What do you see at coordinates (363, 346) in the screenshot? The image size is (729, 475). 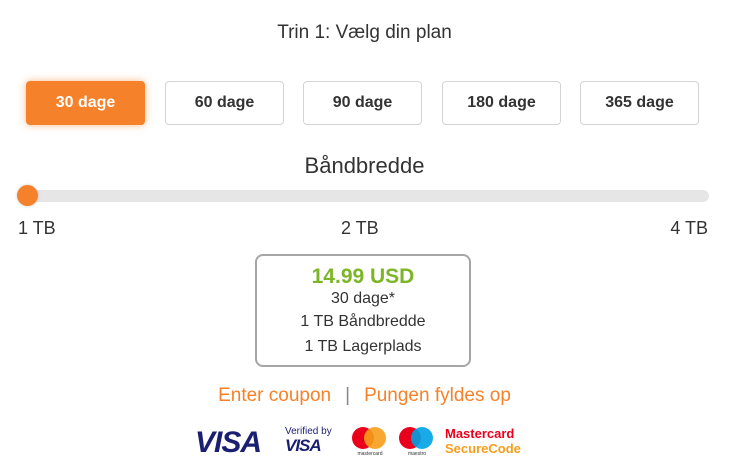 I see `plan-storage: 1 TB Lagerplads` at bounding box center [363, 346].